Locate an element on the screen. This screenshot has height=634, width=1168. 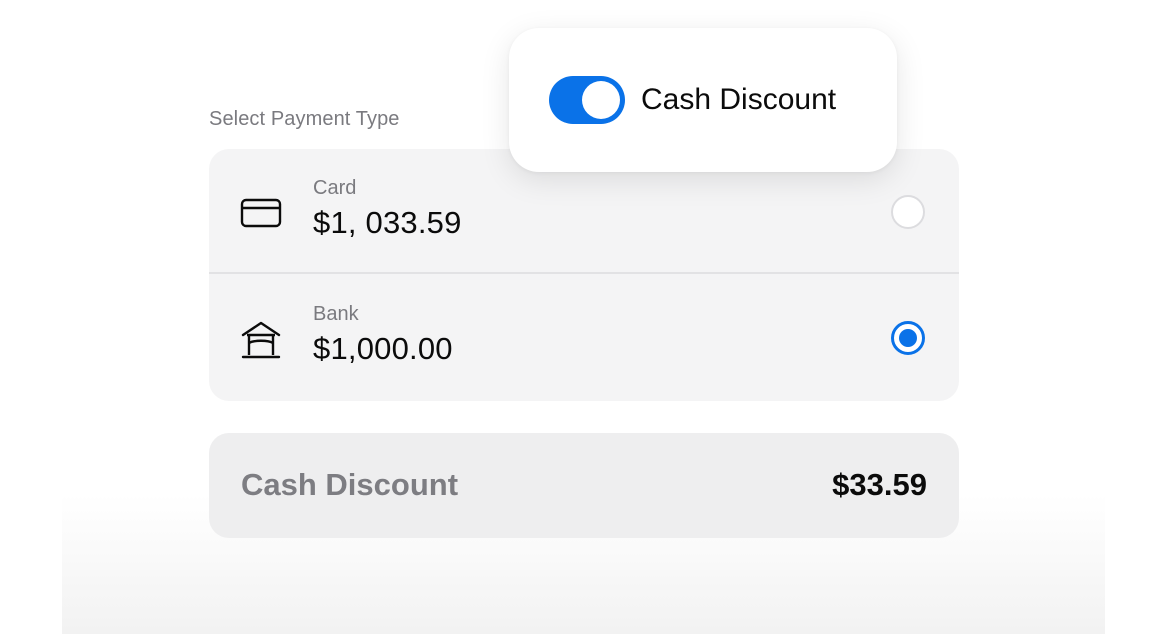
divider is located at coordinates (584, 273).